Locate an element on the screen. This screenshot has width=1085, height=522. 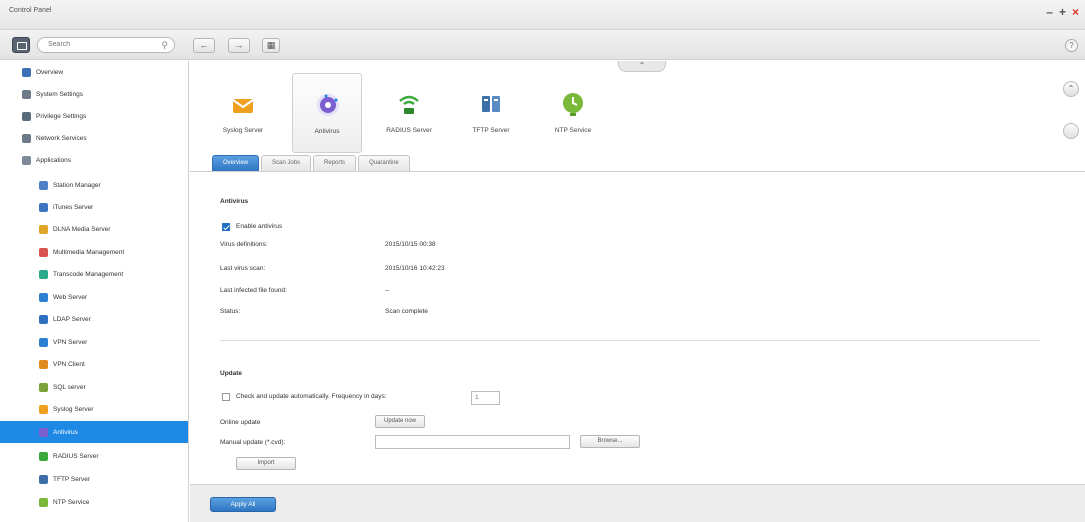
sidebar-item-label: LDAP Server is located at coordinates (72, 319).